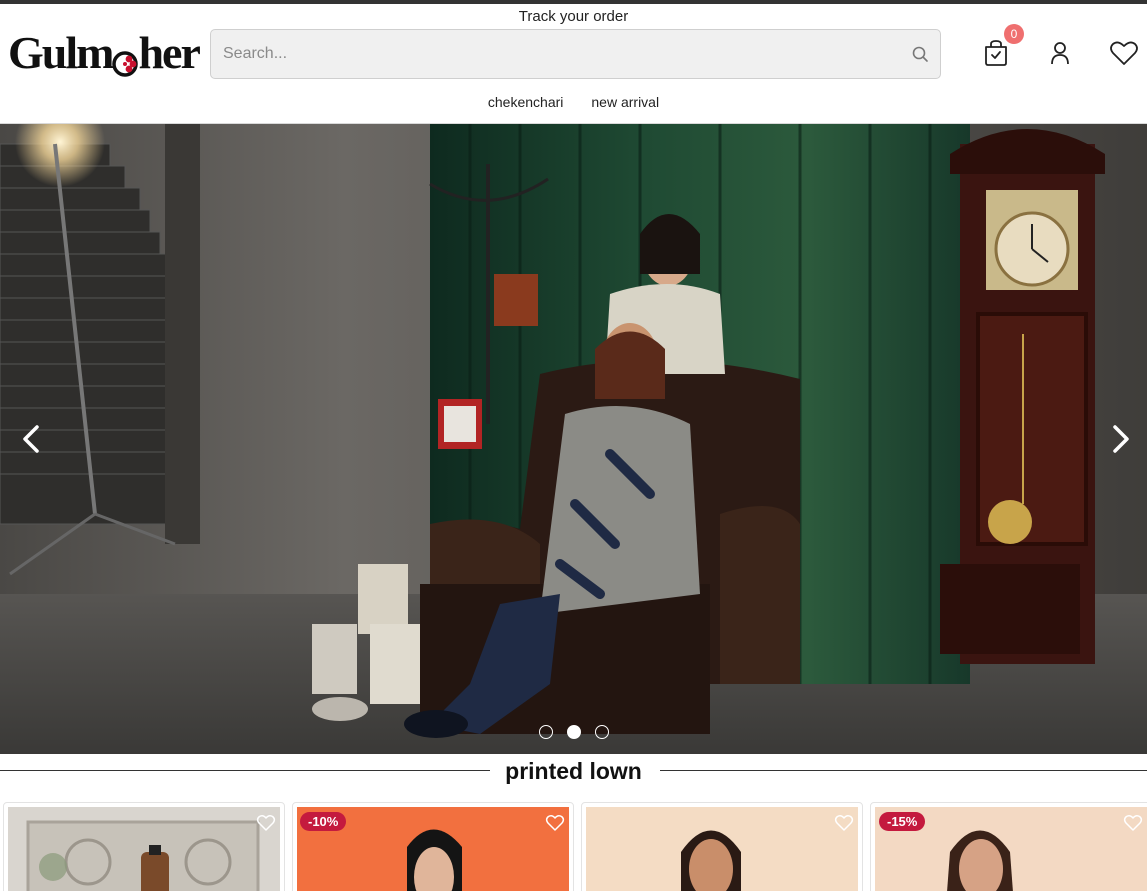 This screenshot has height=891, width=1147. I want to click on site-logo: Gulm her, so click(104, 52).